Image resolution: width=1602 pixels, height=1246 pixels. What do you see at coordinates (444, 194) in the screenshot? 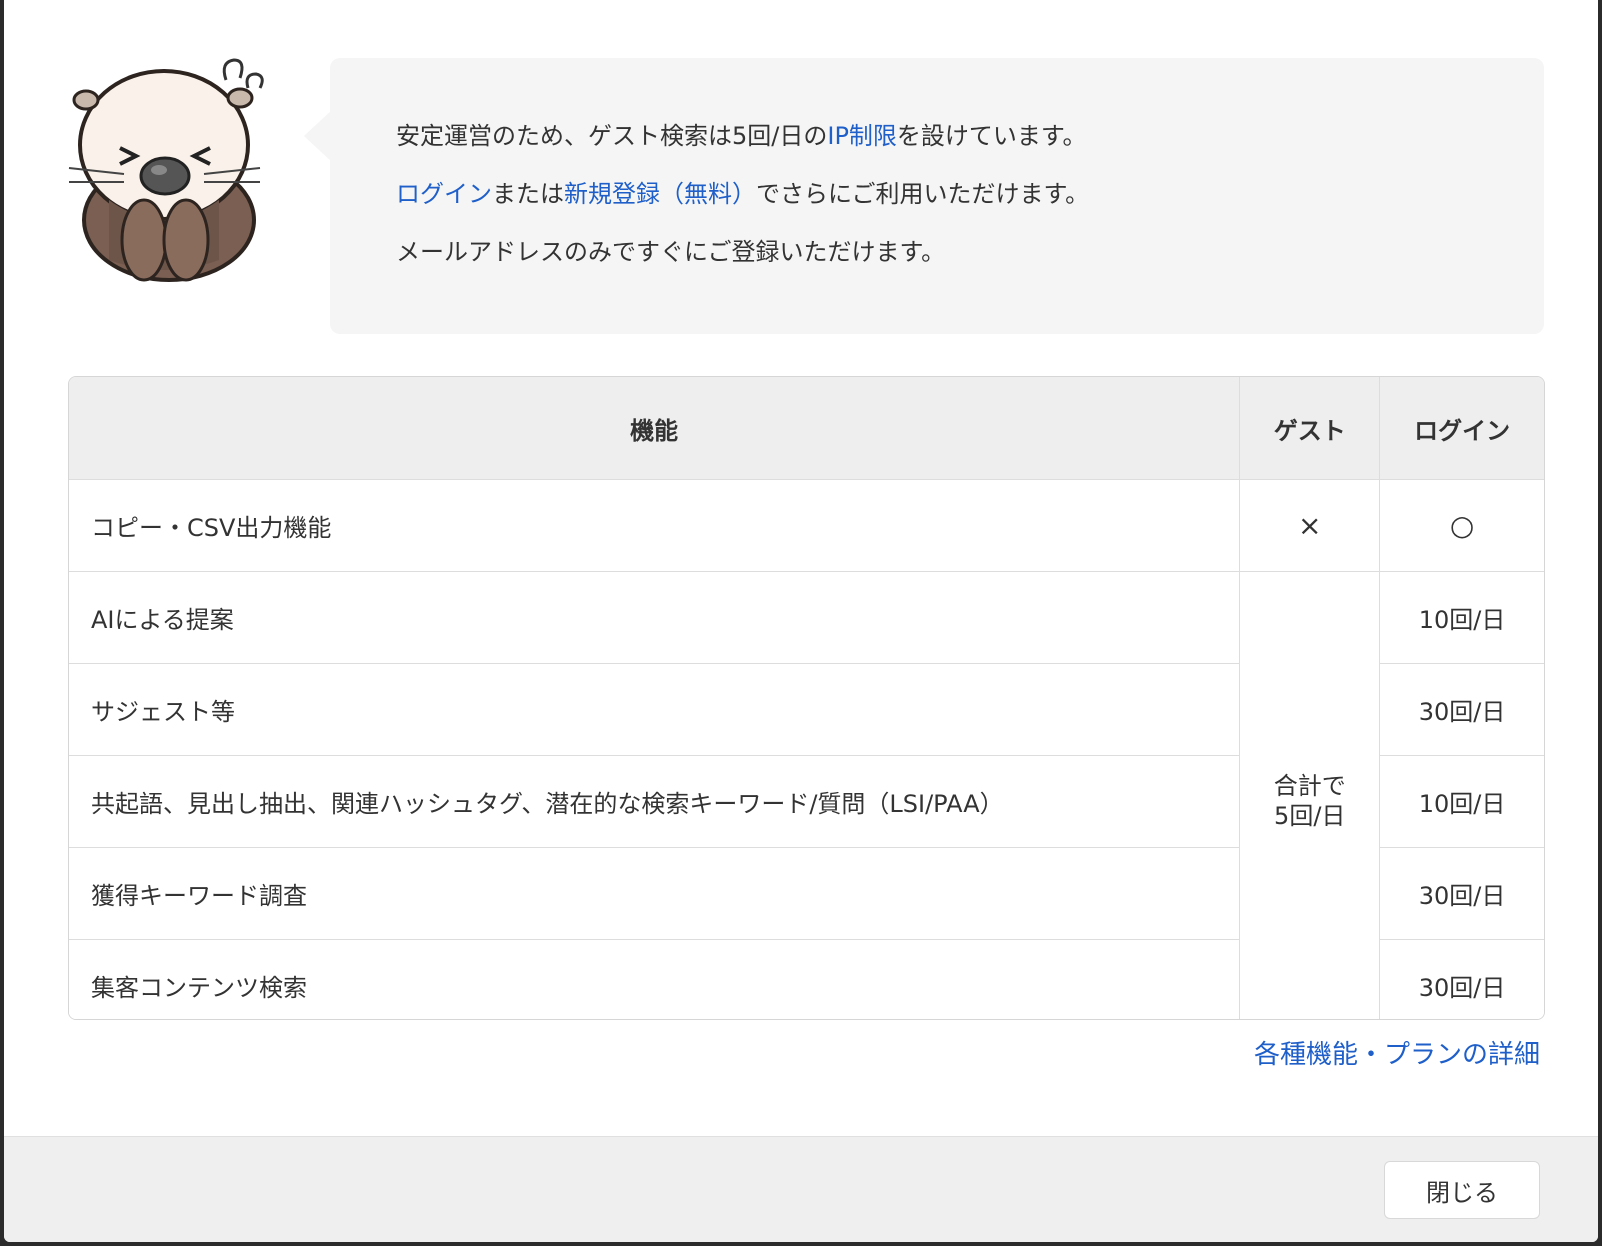
I see `login-link: ログイン` at bounding box center [444, 194].